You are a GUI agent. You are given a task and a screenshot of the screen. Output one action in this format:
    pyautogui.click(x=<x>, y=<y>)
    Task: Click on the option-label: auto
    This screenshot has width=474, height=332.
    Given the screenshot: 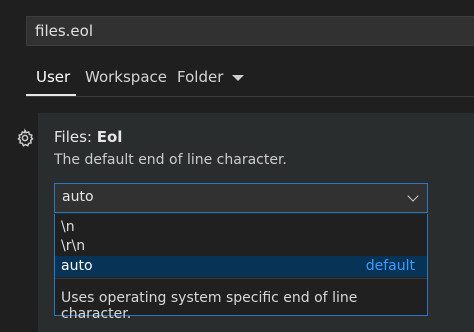 What is the action you would take?
    pyautogui.click(x=77, y=266)
    